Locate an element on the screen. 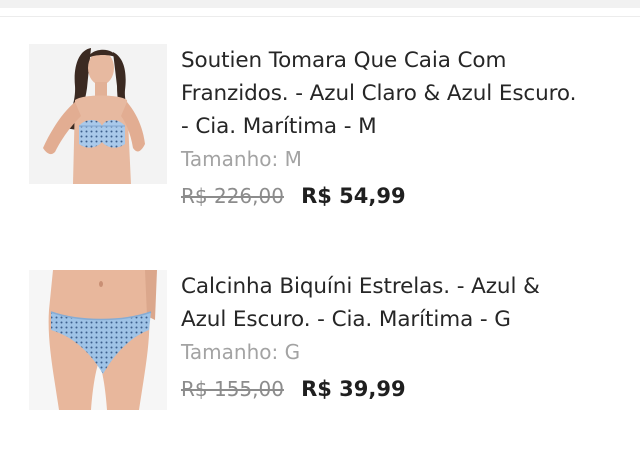 This screenshot has height=453, width=640. product-image-bikini-bottom is located at coordinates (98, 340).